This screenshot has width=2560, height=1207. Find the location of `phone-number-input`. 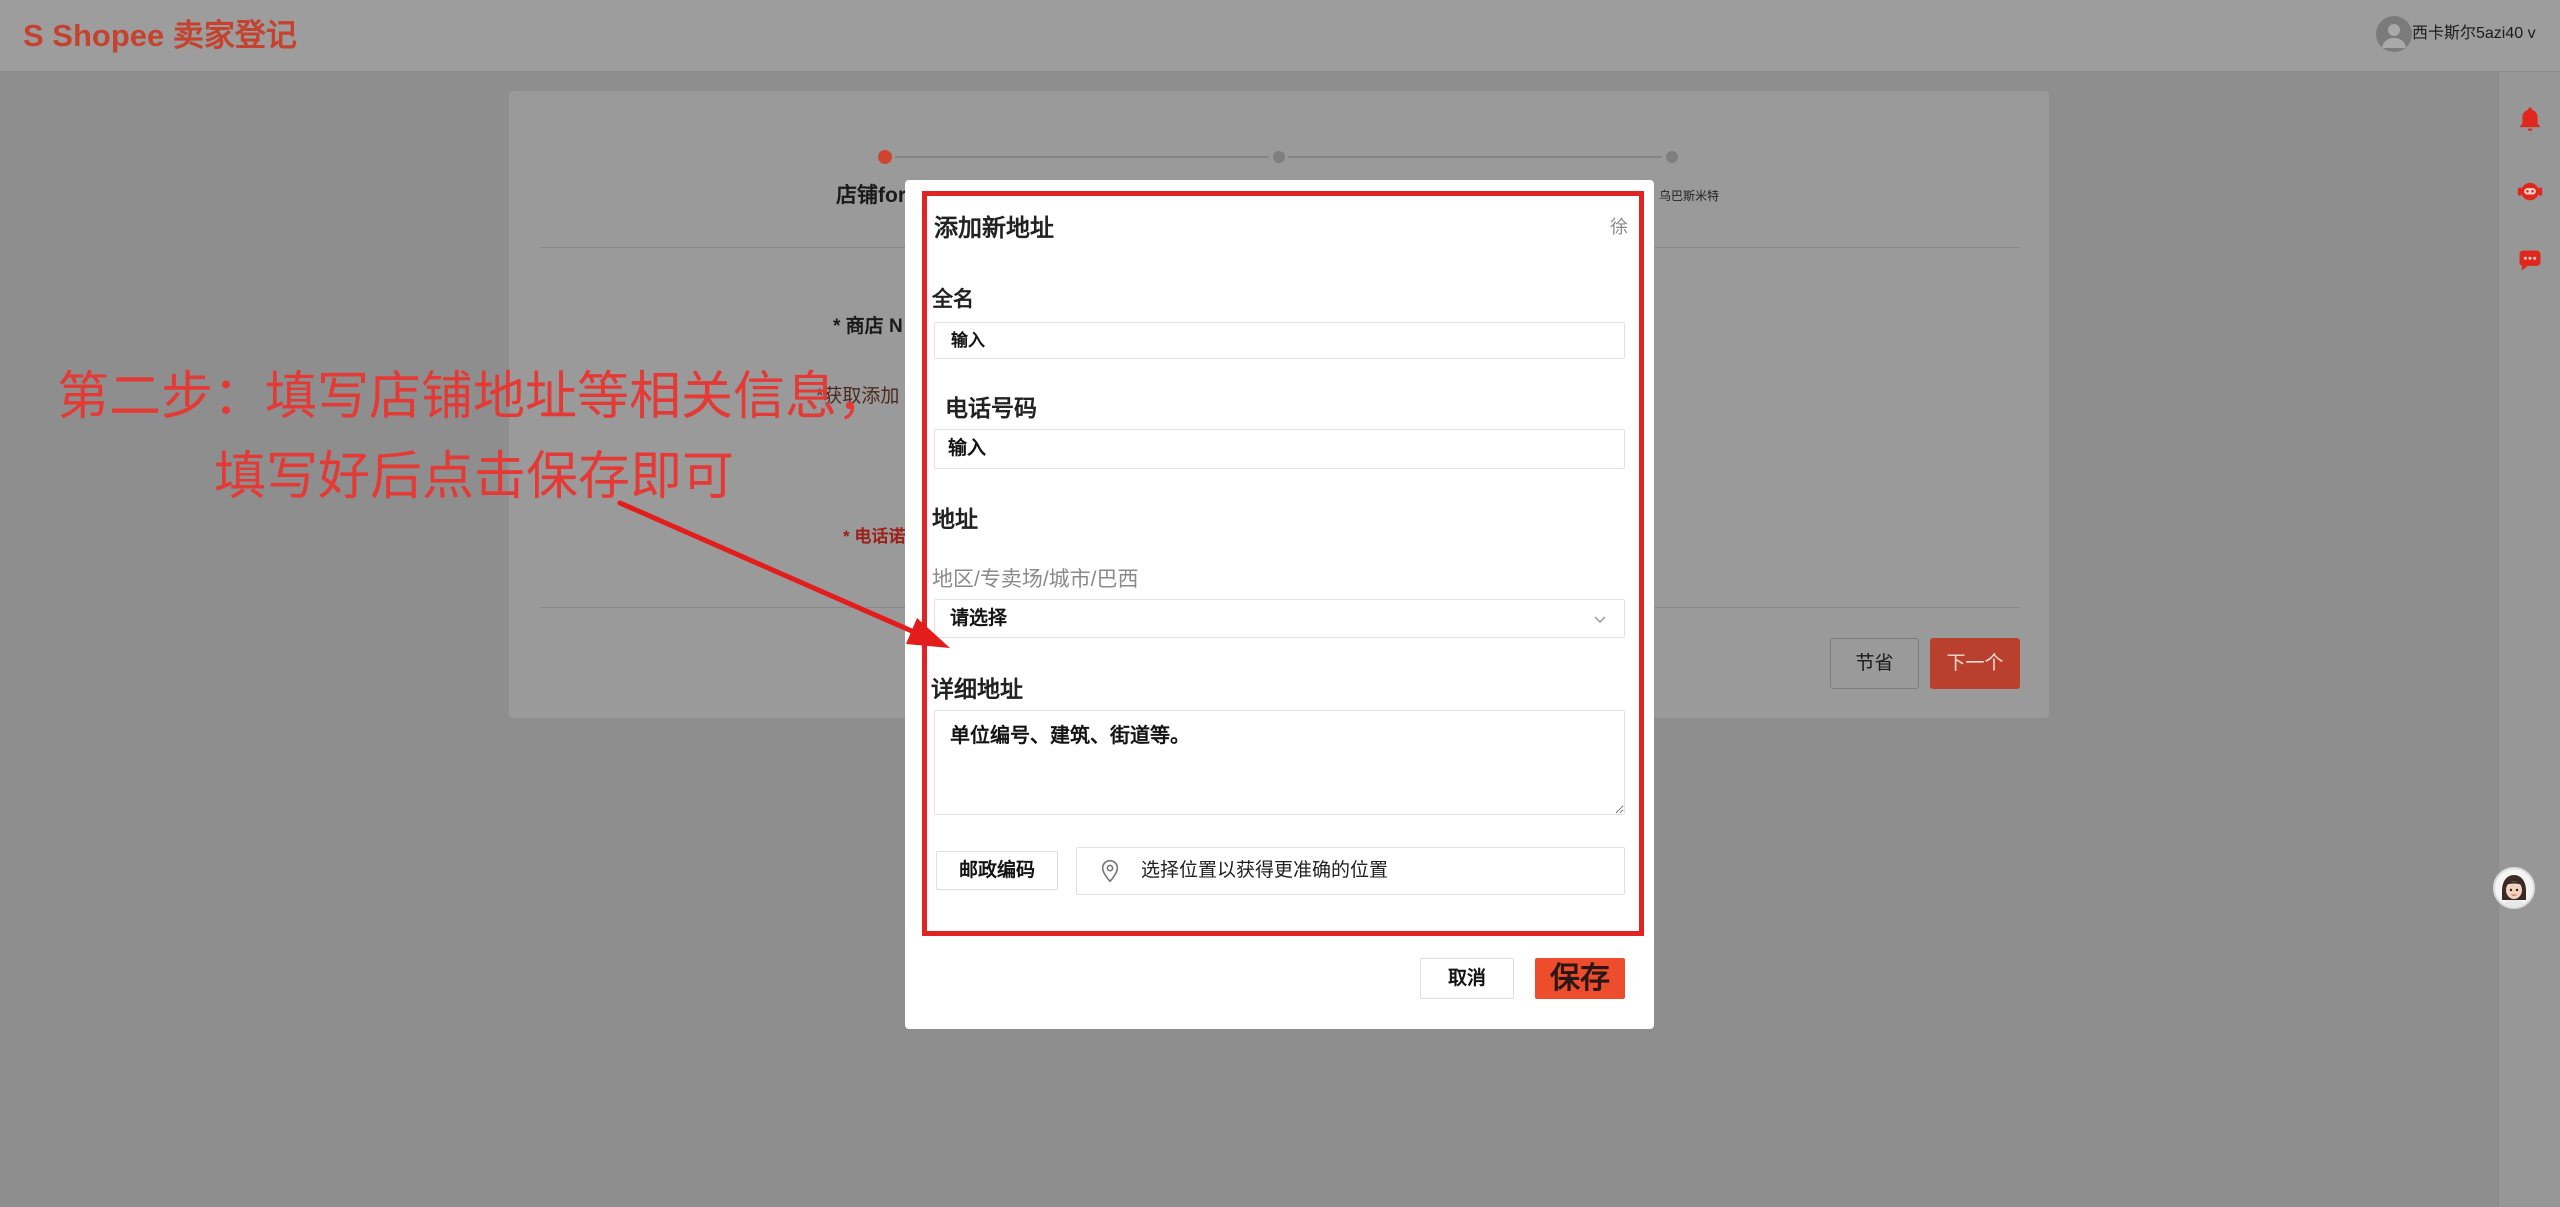

phone-number-input is located at coordinates (1279, 449).